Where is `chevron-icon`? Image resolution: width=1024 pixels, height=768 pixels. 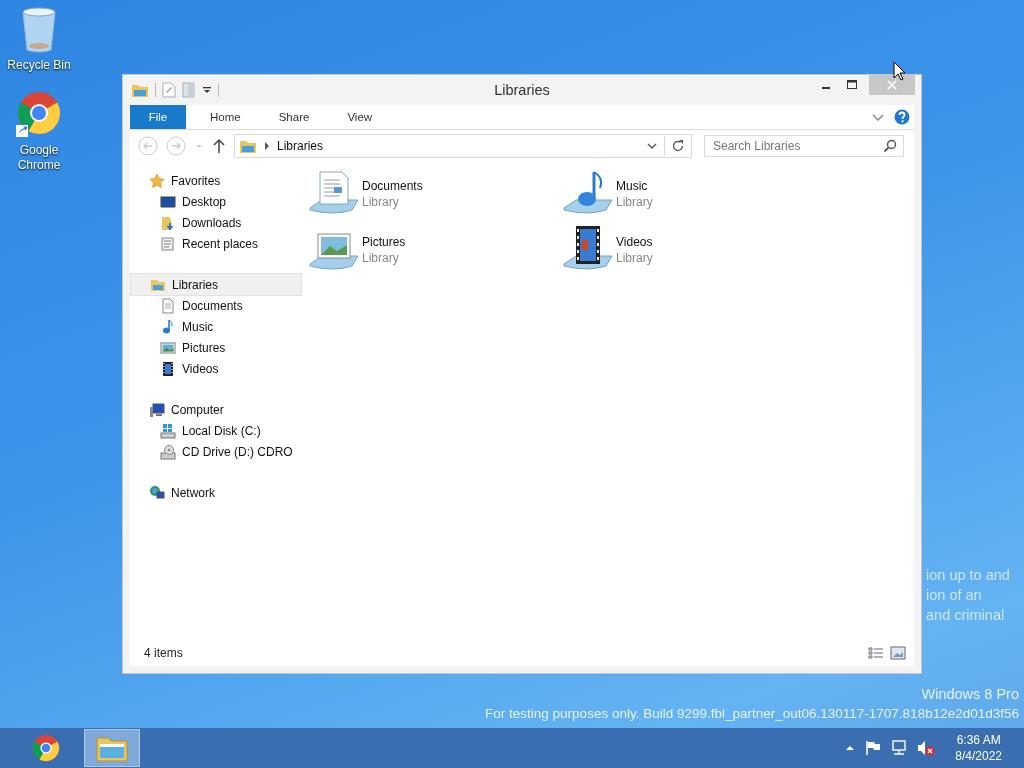
chevron-icon is located at coordinates (267, 146).